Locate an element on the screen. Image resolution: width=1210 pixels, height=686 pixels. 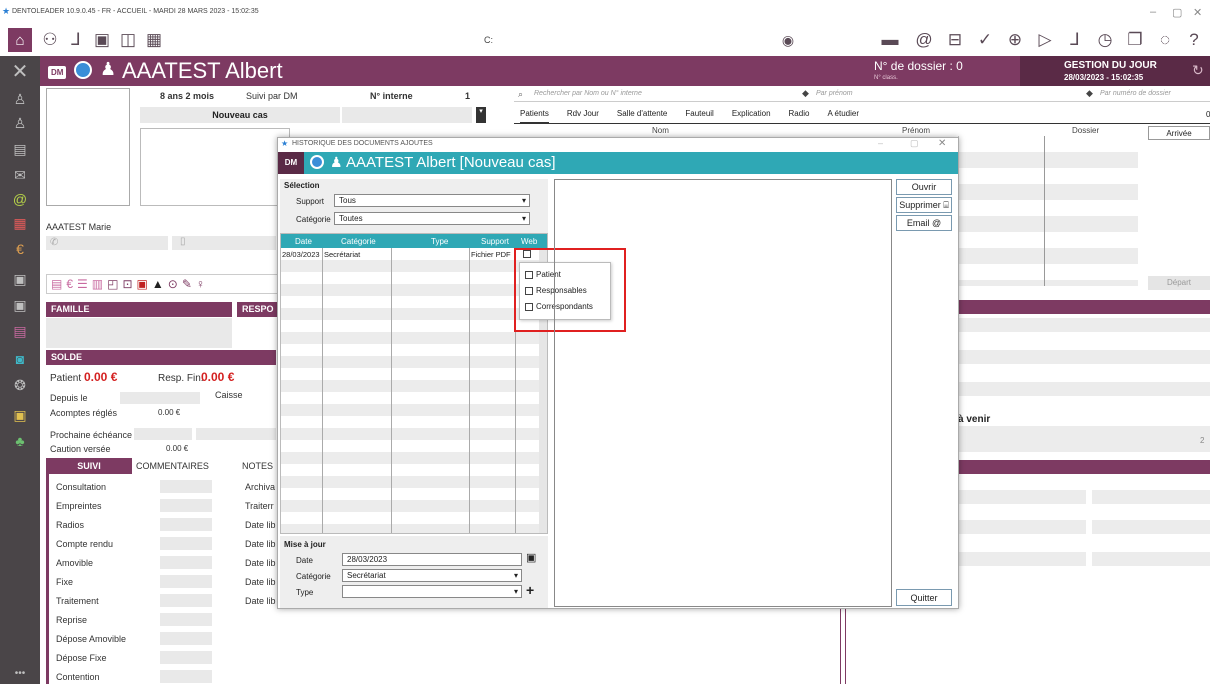
case-field: Nouveau cas is located at coordinates (240, 115).